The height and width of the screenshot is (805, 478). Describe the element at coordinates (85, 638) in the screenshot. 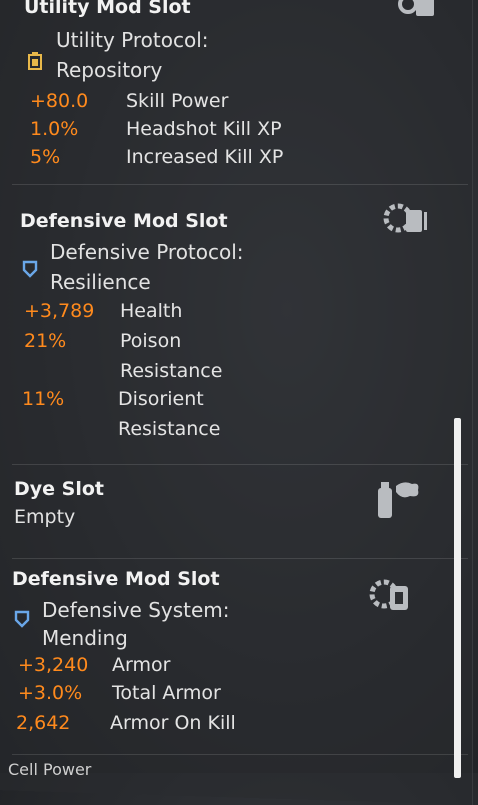

I see `protocol-name-line2: Mending` at that location.